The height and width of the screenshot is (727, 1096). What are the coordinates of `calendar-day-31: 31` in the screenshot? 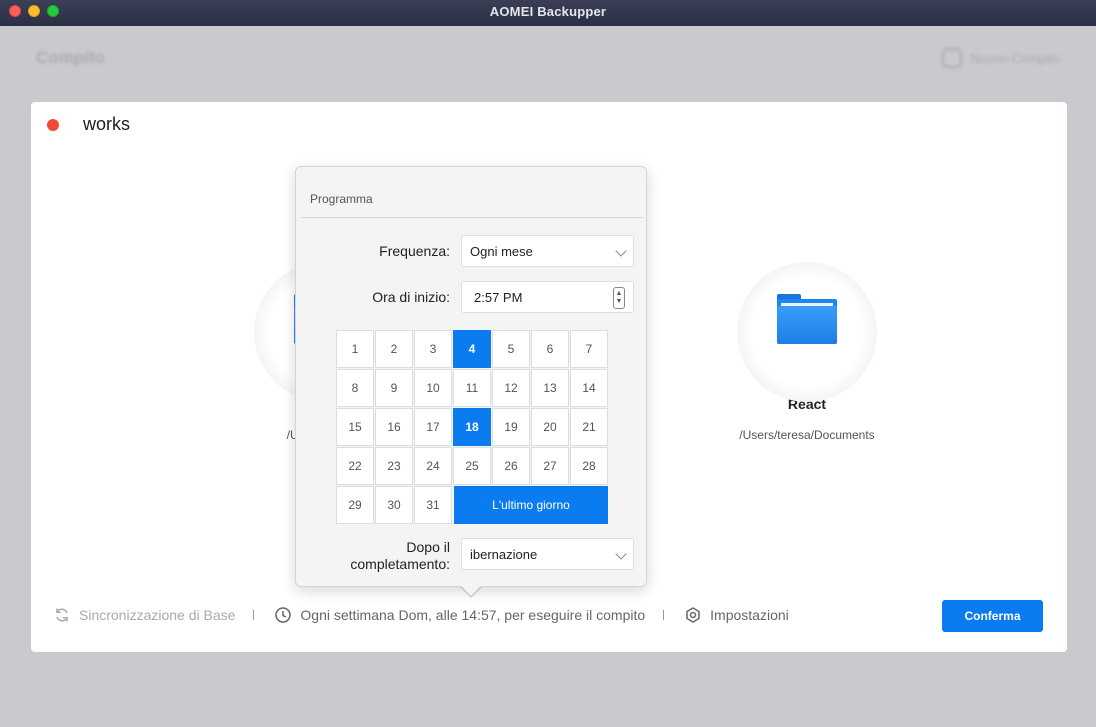 It's located at (433, 505).